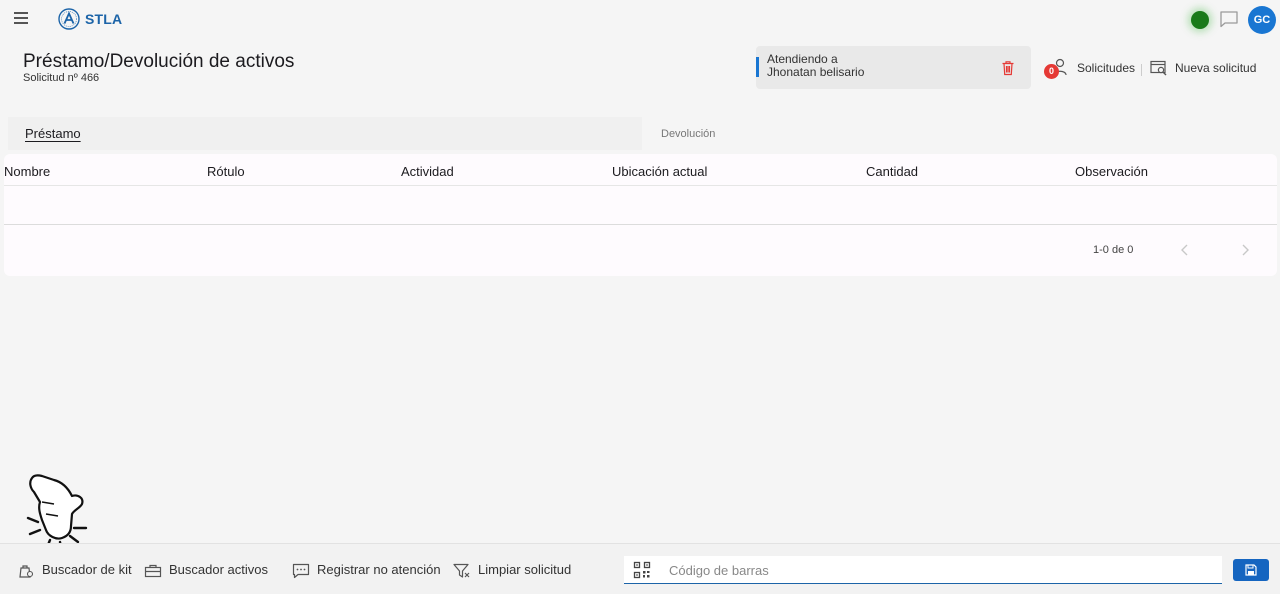 The height and width of the screenshot is (594, 1280). Describe the element at coordinates (525, 569) in the screenshot. I see `clear-request-label: Limpiar solicitud` at that location.